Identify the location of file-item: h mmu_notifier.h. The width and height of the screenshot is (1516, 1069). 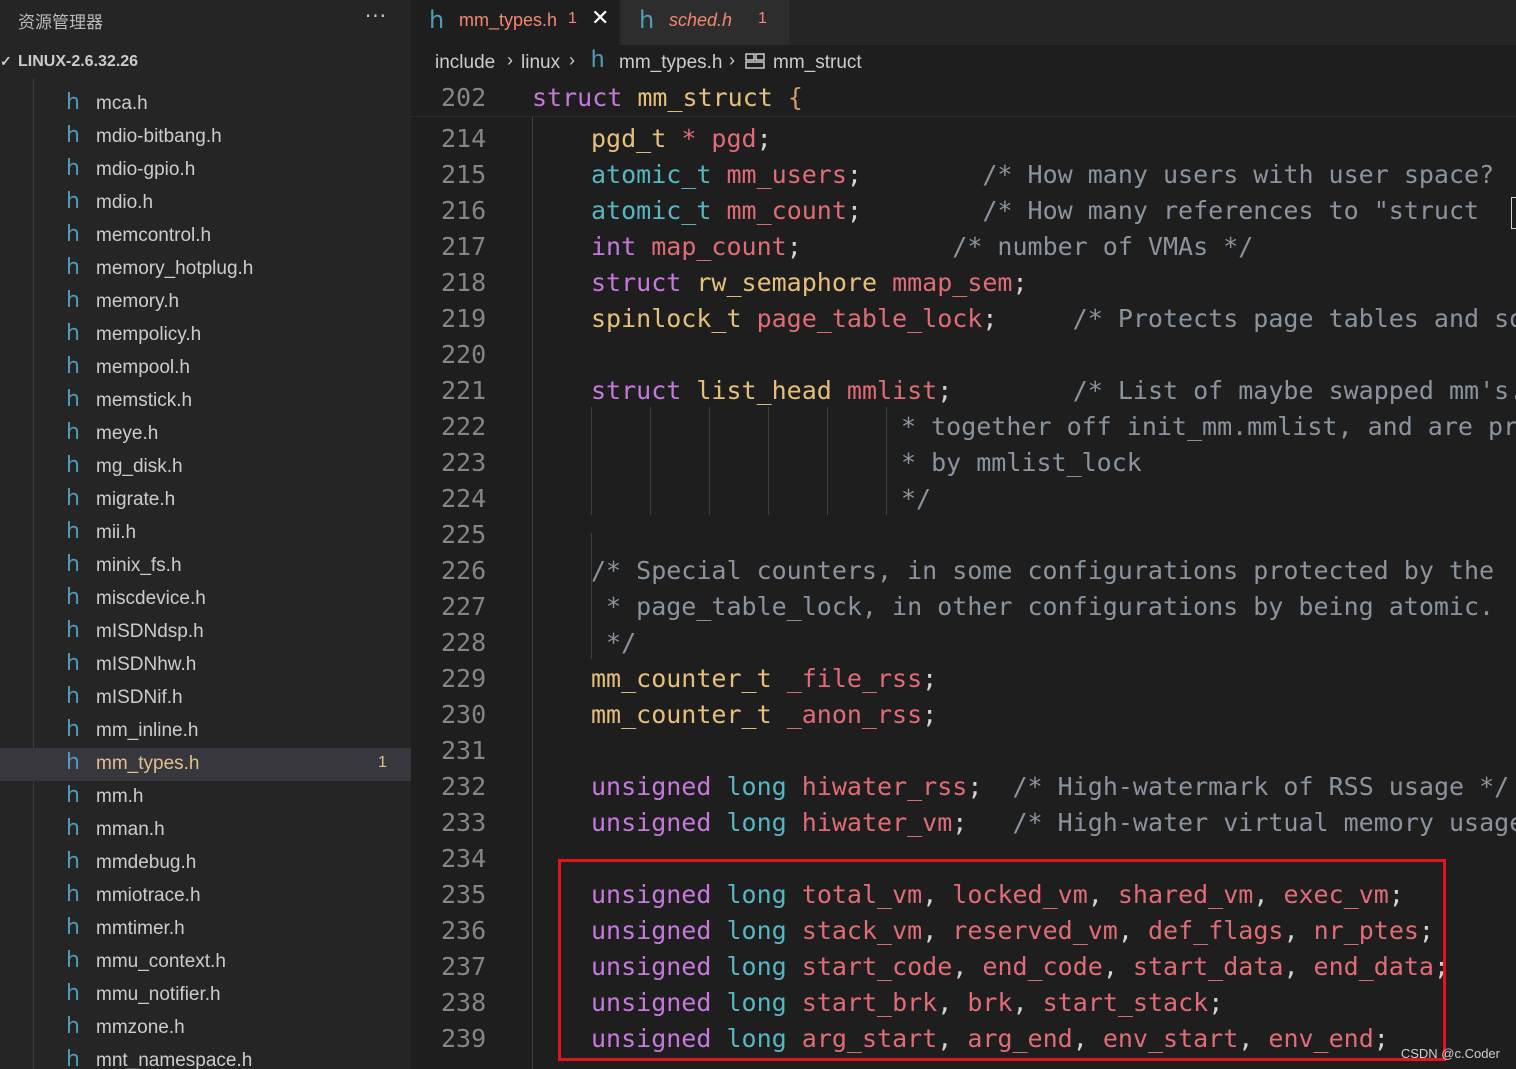
(205, 995).